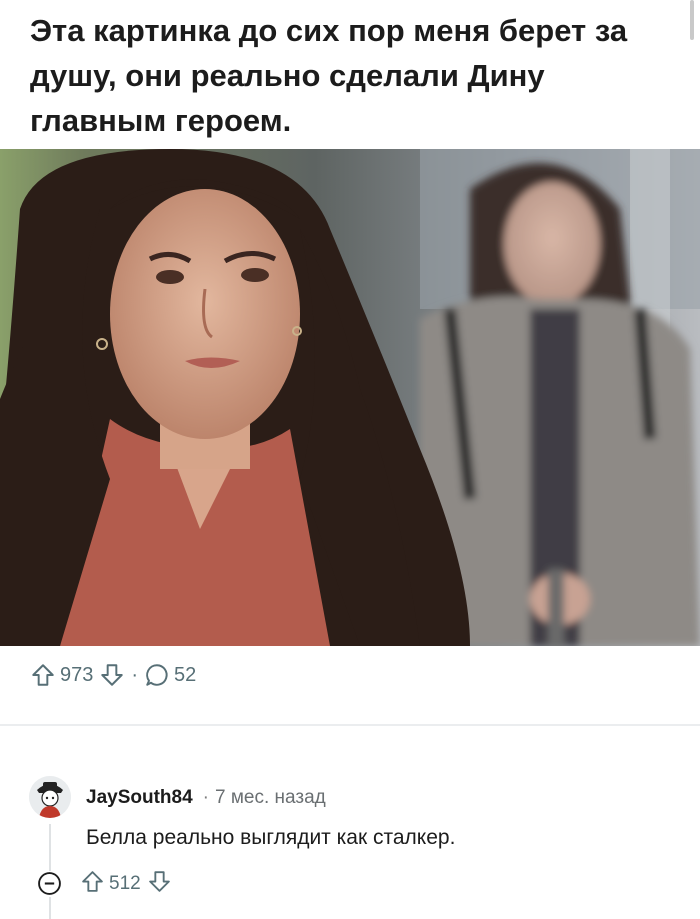 The image size is (700, 919). I want to click on divider, so click(350, 725).